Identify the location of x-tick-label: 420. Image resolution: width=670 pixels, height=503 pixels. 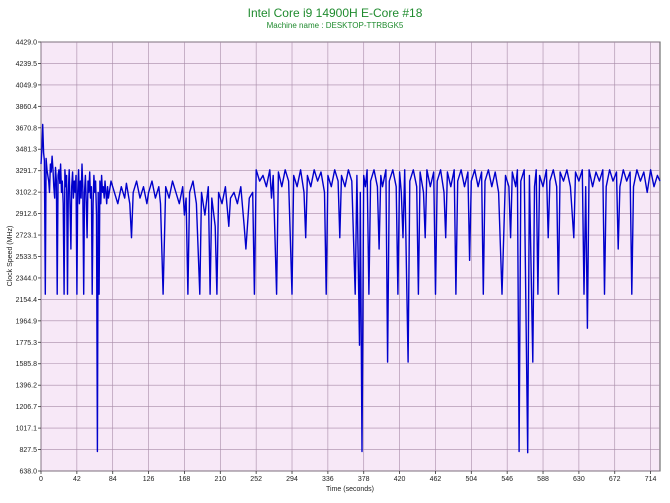
(400, 479).